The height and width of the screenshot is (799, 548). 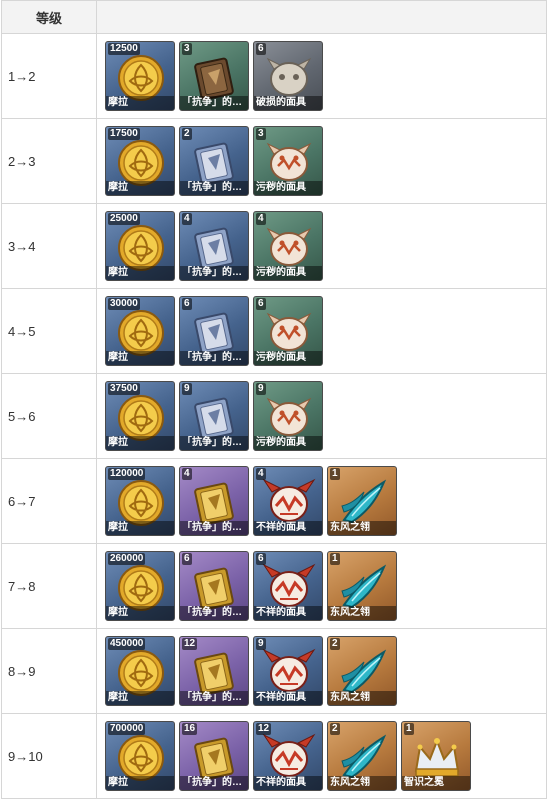 I want to click on material-card: 6 破损的面具, so click(x=288, y=76).